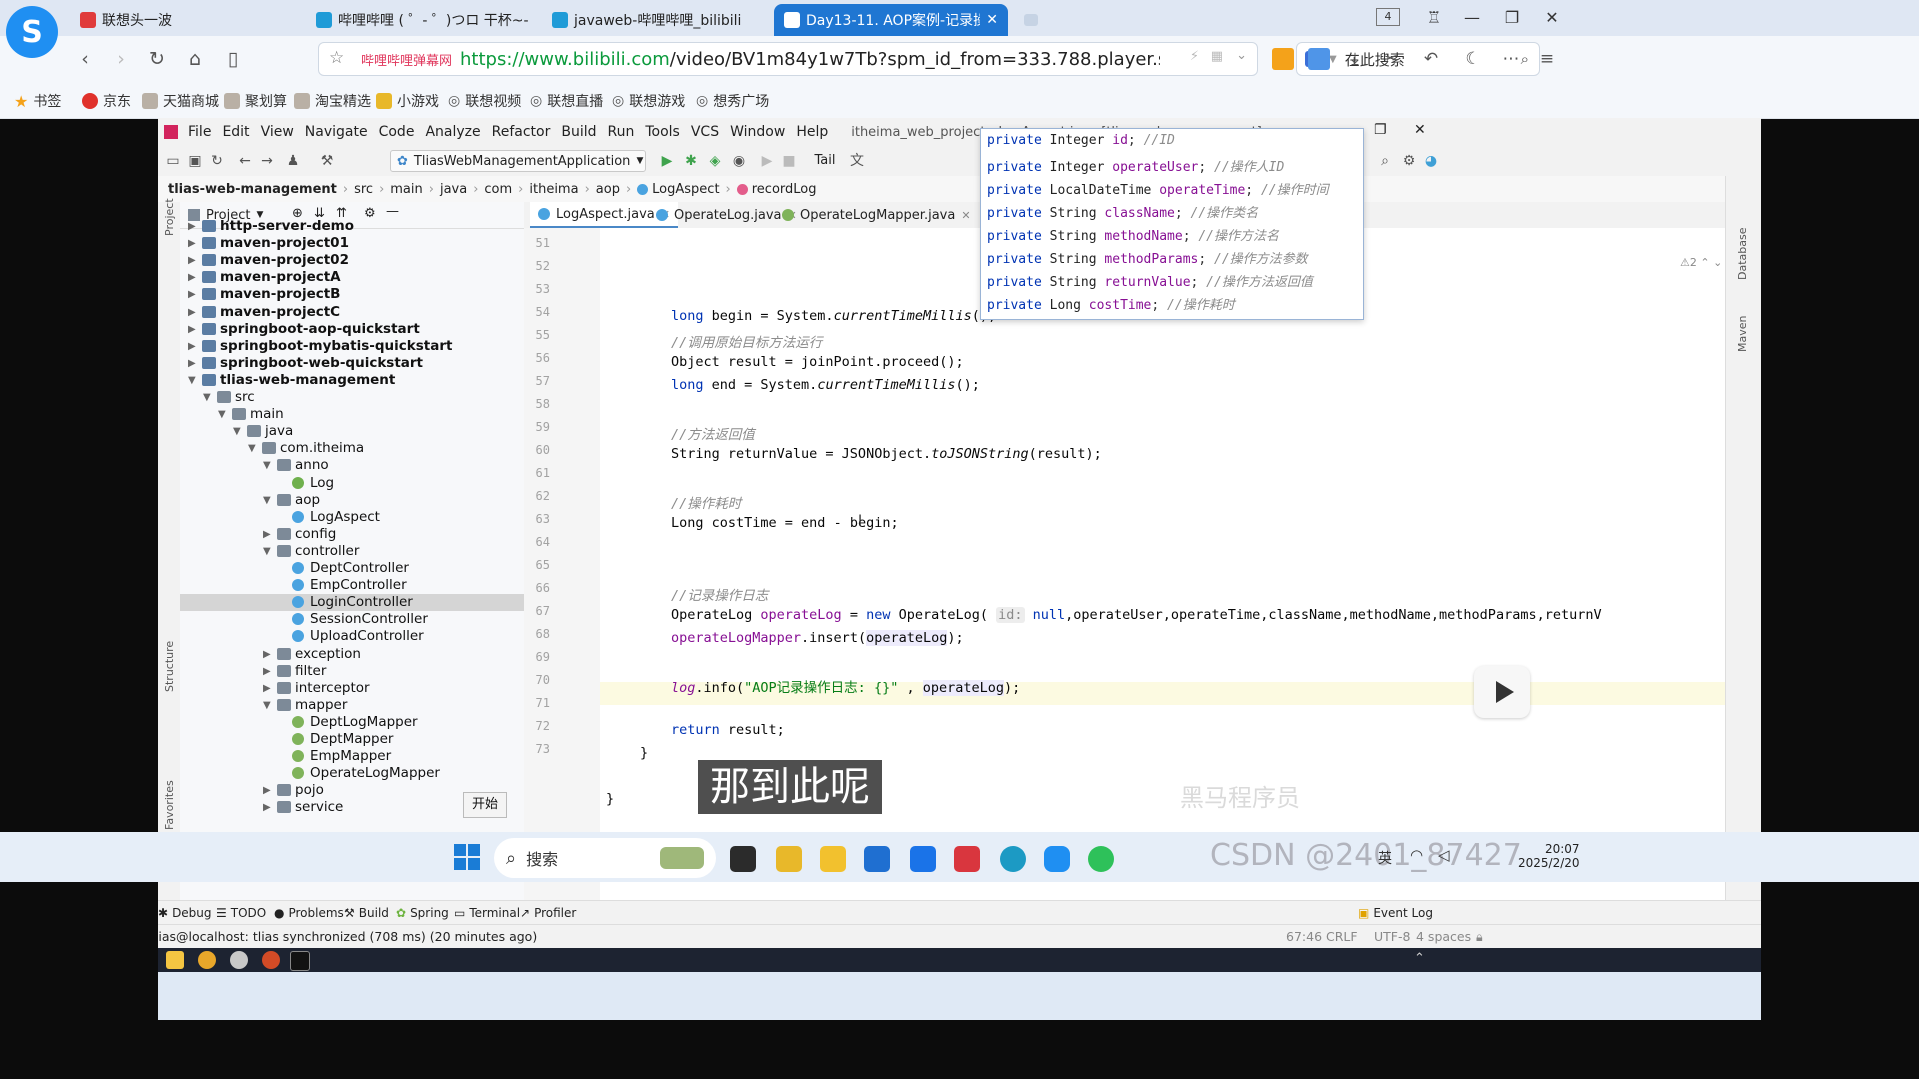 The height and width of the screenshot is (1079, 1919). Describe the element at coordinates (739, 161) in the screenshot. I see `profile-icon: ◉` at that location.